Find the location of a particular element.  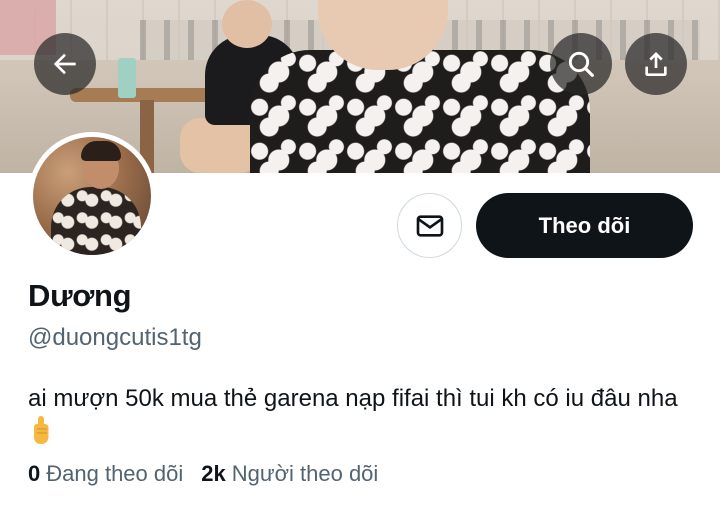

following-label: Đang theo dõi is located at coordinates (115, 473).